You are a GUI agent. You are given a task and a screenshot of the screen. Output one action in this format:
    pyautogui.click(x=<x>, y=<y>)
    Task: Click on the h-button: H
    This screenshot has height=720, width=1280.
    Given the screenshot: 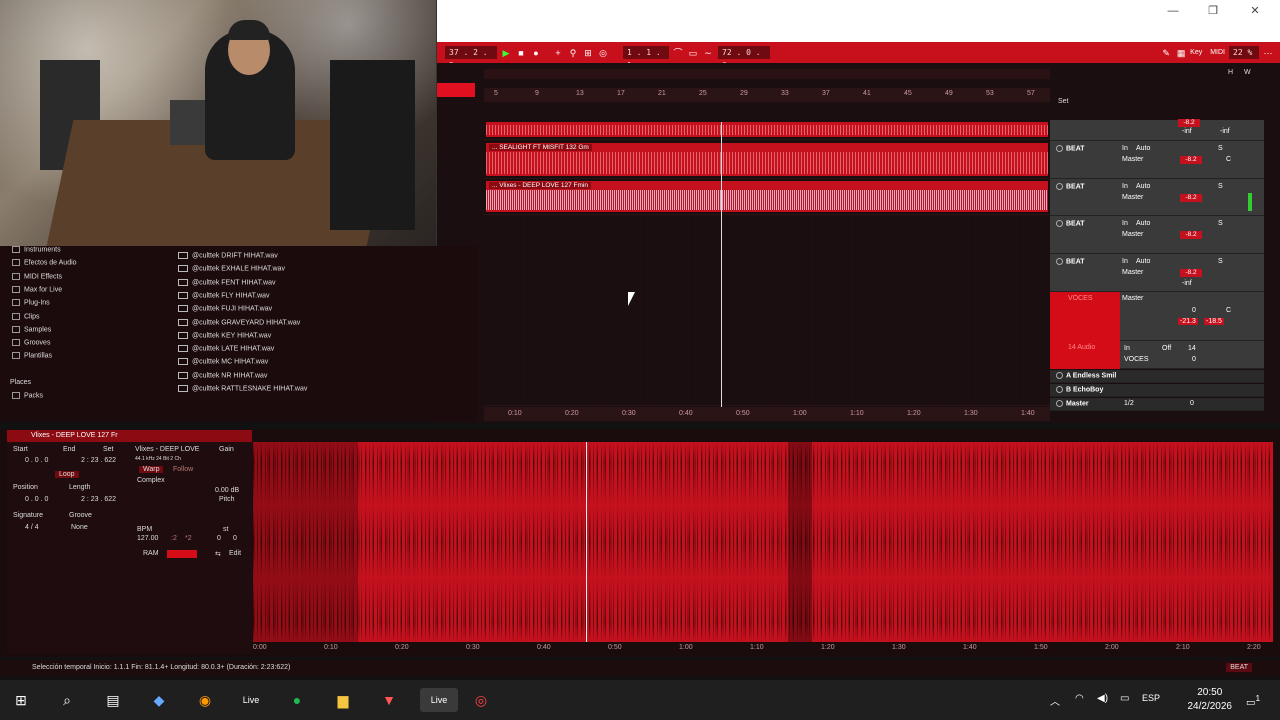 What is the action you would take?
    pyautogui.click(x=1230, y=72)
    